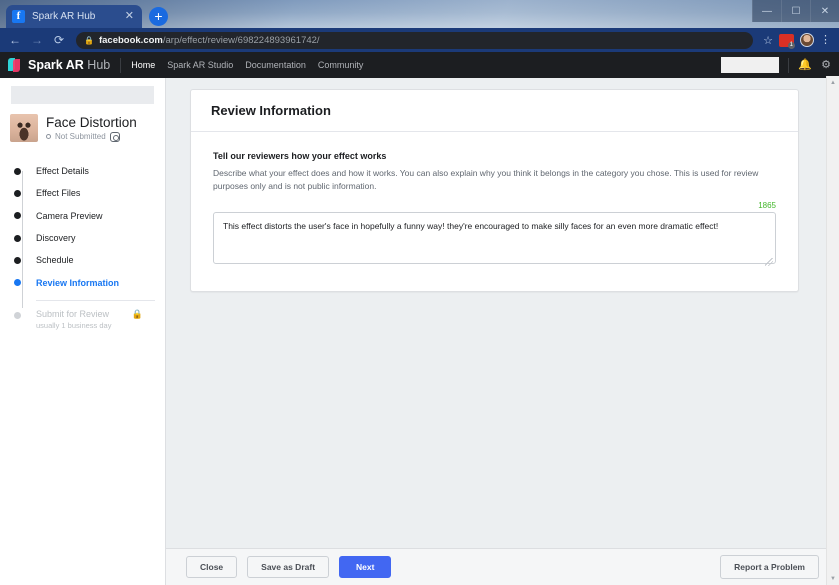  I want to click on sidebar-step-camera-preview: Camera Preview, so click(82, 216).